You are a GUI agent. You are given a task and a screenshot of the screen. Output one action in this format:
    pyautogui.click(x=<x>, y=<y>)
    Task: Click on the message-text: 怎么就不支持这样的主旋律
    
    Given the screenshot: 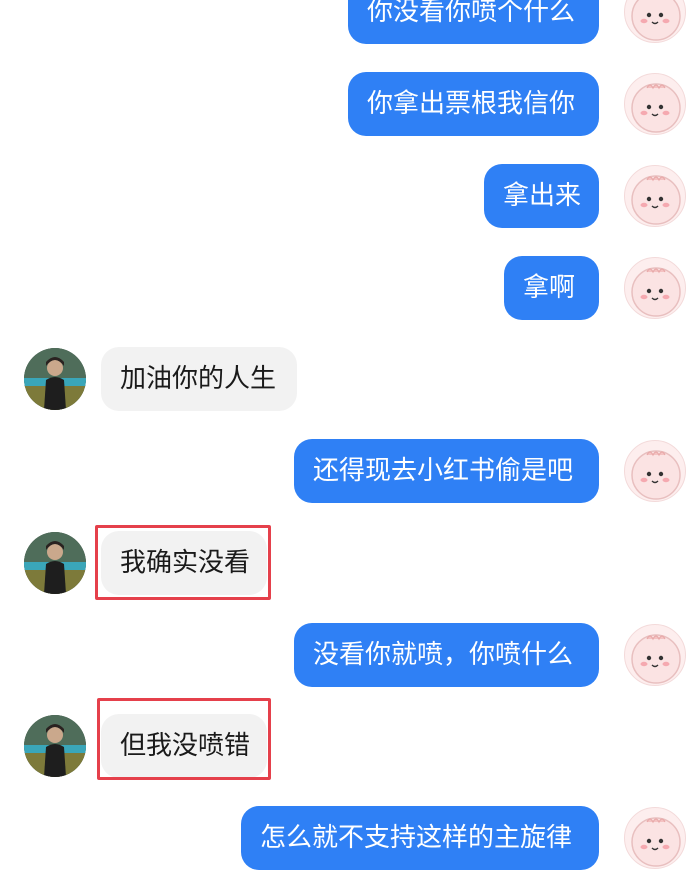 What is the action you would take?
    pyautogui.click(x=416, y=838)
    